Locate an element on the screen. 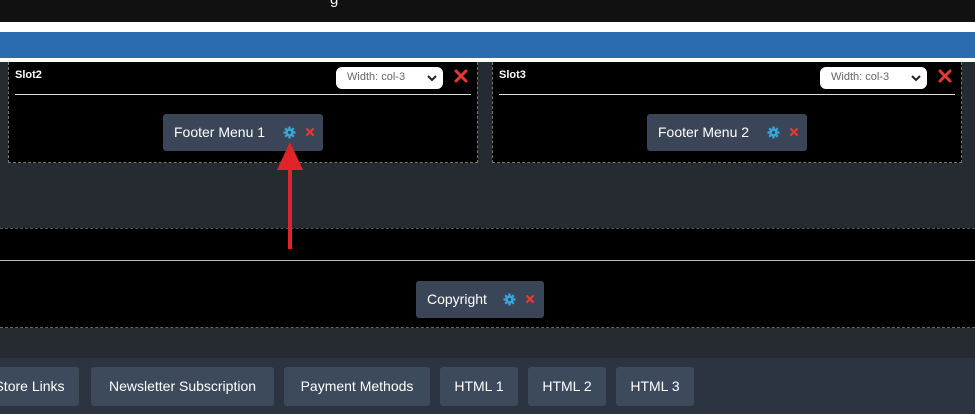  slot-2: Slot2 Width: col-3 Footer Menu 1 is located at coordinates (243, 112).